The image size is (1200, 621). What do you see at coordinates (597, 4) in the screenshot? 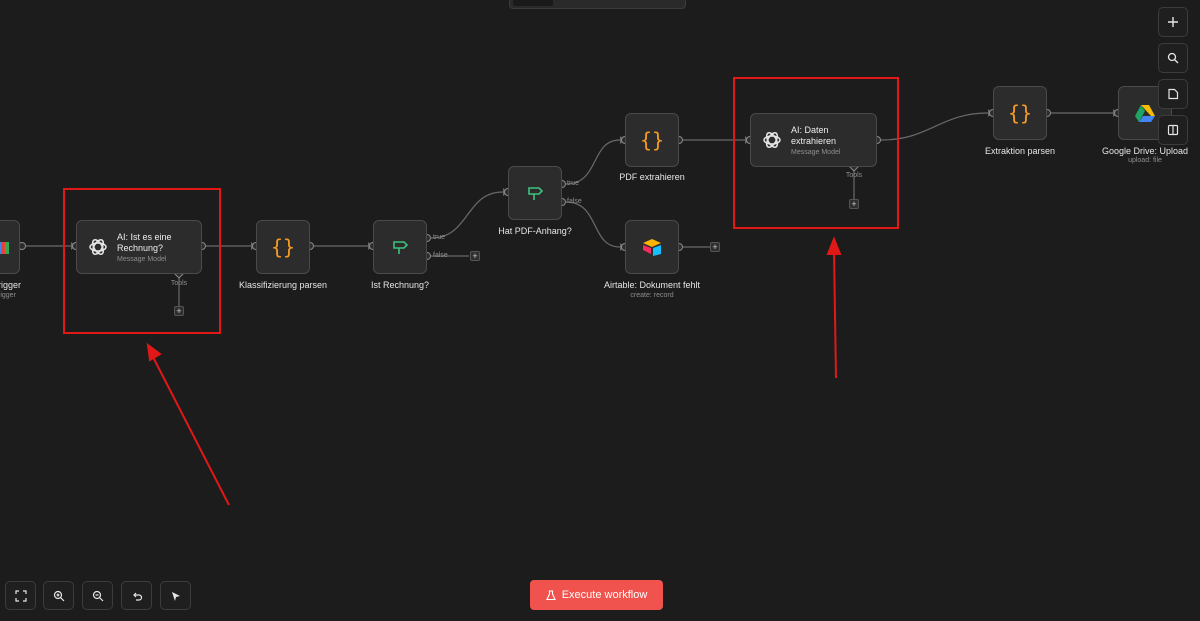
I see `top-toolbar` at bounding box center [597, 4].